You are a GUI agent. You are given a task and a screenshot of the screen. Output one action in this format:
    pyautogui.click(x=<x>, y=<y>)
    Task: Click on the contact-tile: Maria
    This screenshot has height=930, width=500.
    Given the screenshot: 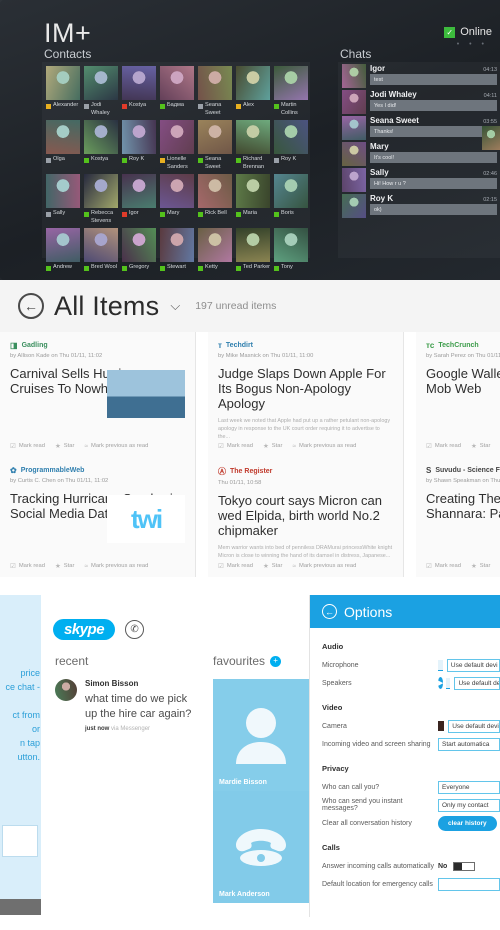 What is the action you would take?
    pyautogui.click(x=253, y=200)
    